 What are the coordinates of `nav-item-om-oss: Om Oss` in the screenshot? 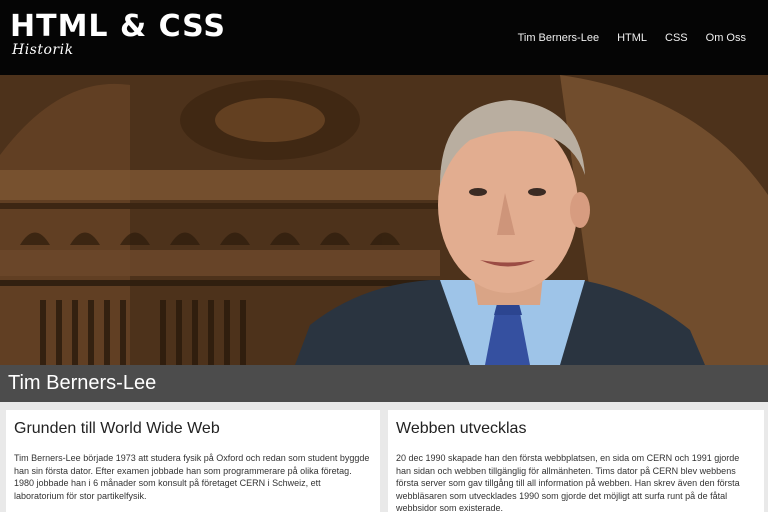 It's located at (726, 38).